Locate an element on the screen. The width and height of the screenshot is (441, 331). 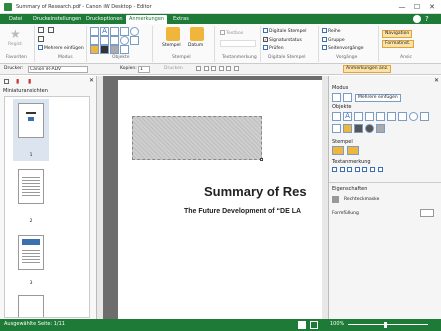
rectangle-mask-annotation is located at coordinates (197, 138).